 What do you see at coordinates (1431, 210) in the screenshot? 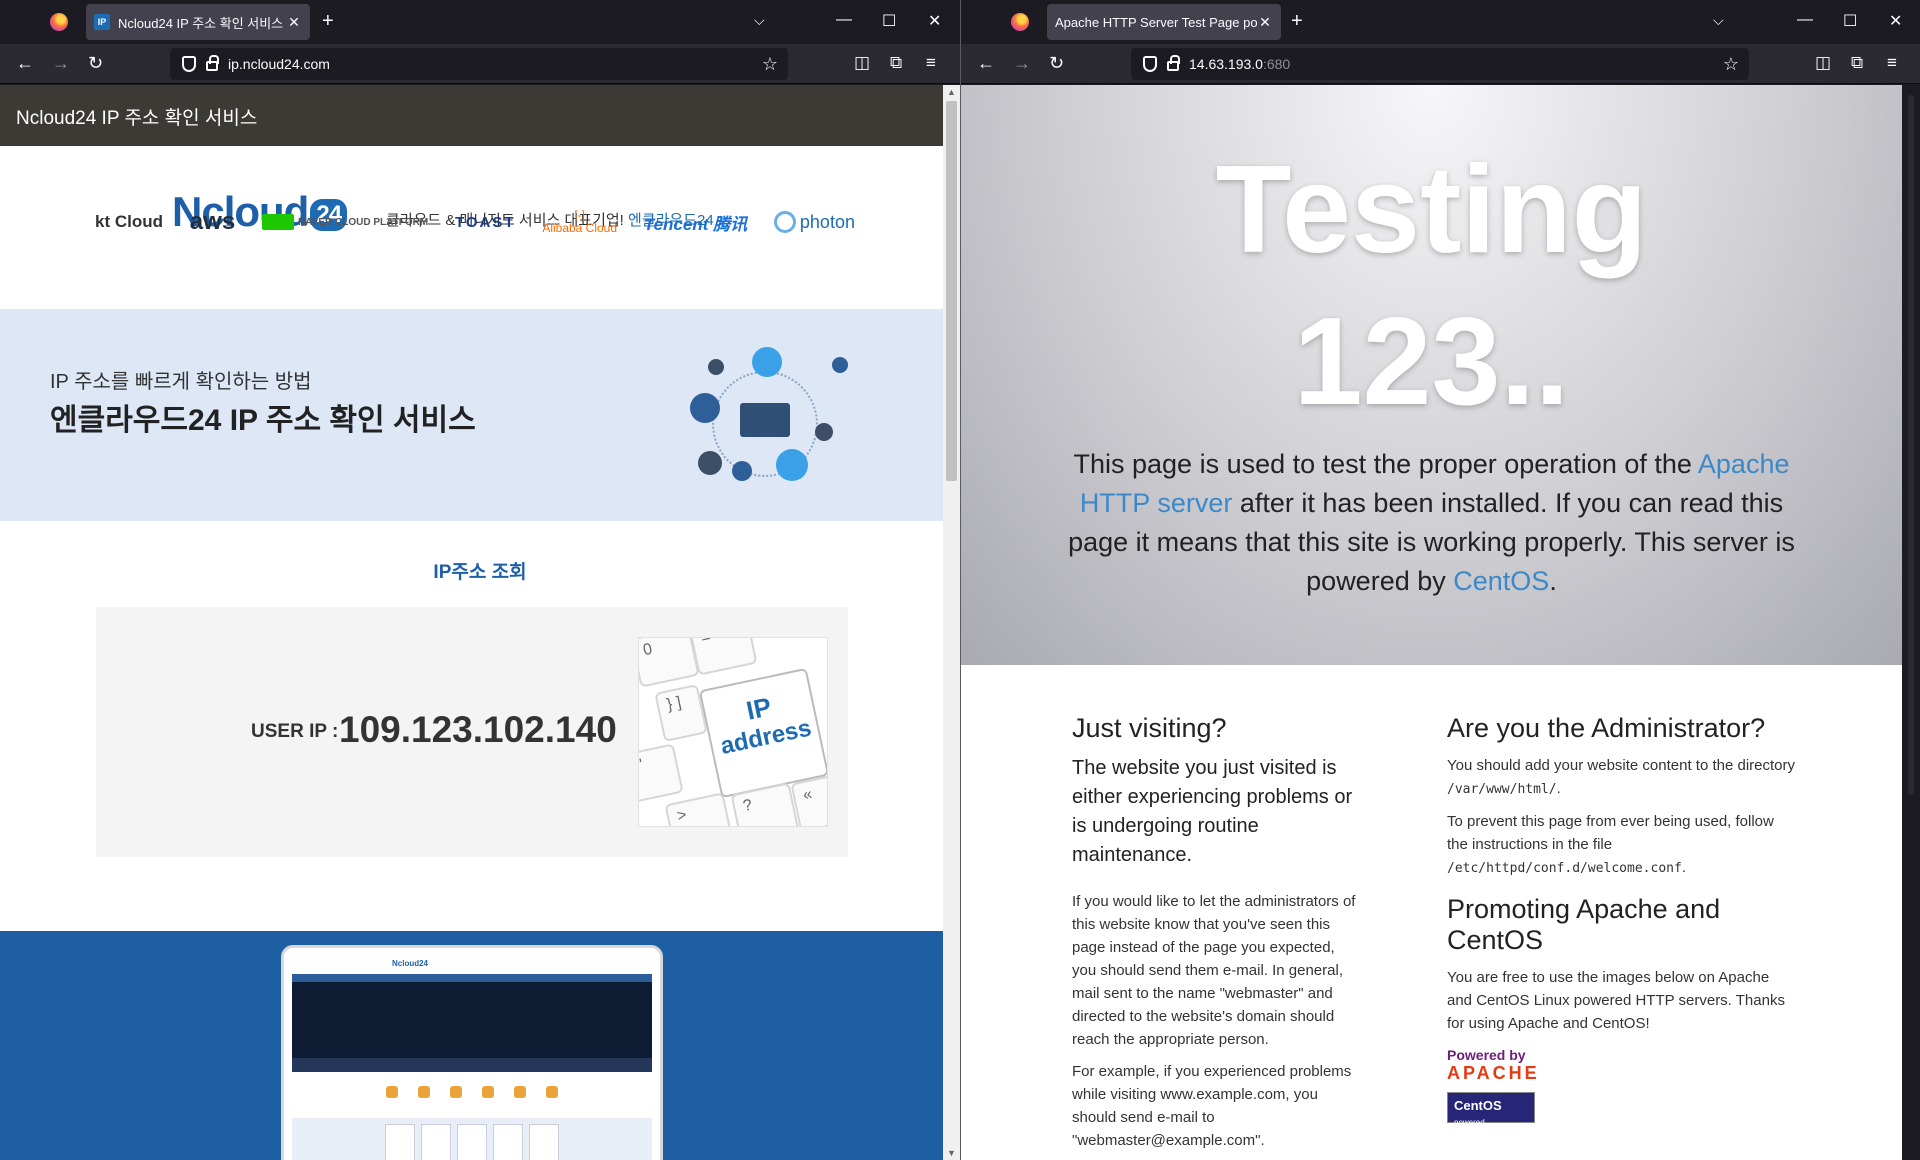
I see `hero-testing: Testing` at bounding box center [1431, 210].